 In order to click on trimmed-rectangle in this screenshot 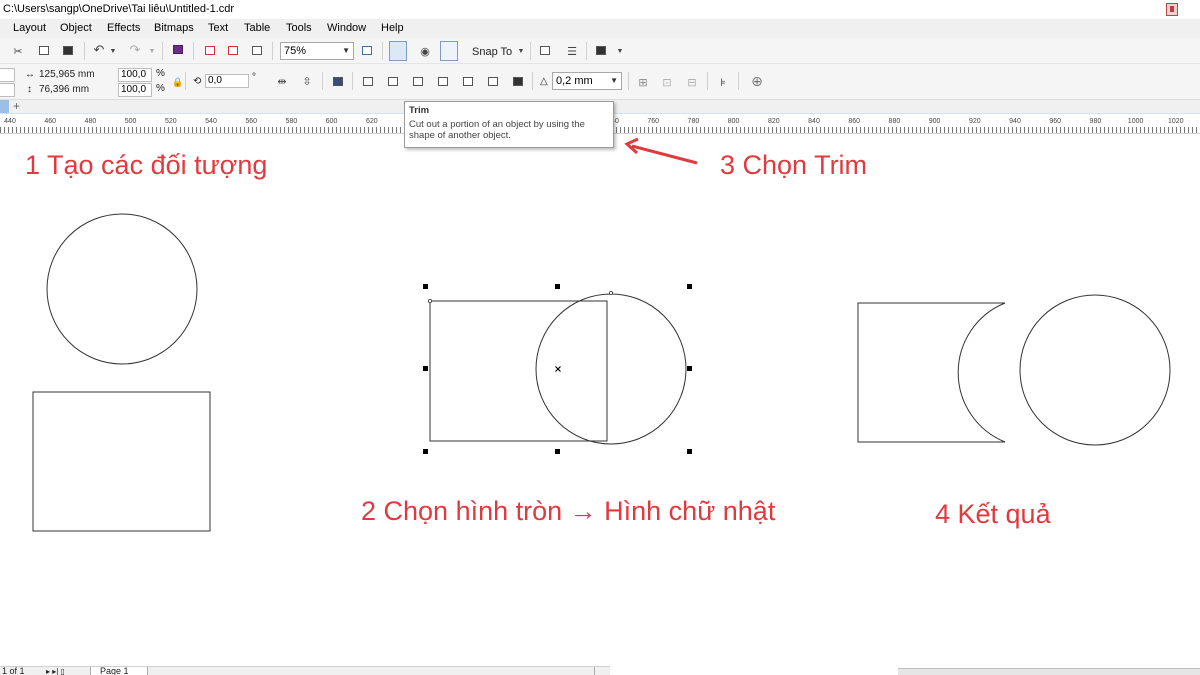, I will do `click(931, 372)`.